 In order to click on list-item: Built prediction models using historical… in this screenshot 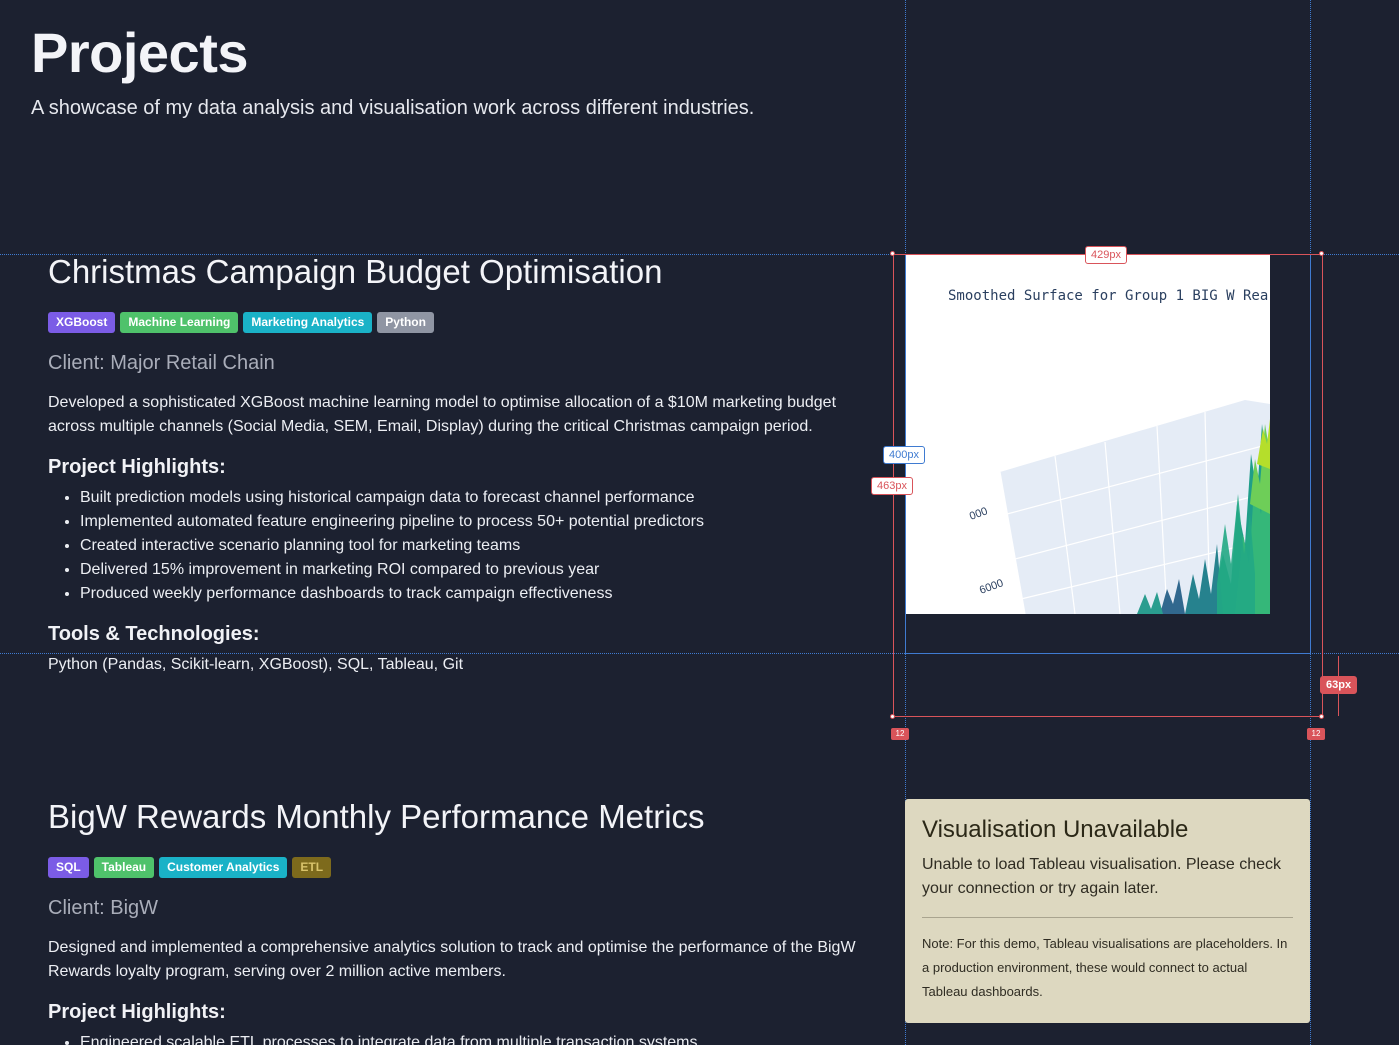, I will do `click(479, 498)`.